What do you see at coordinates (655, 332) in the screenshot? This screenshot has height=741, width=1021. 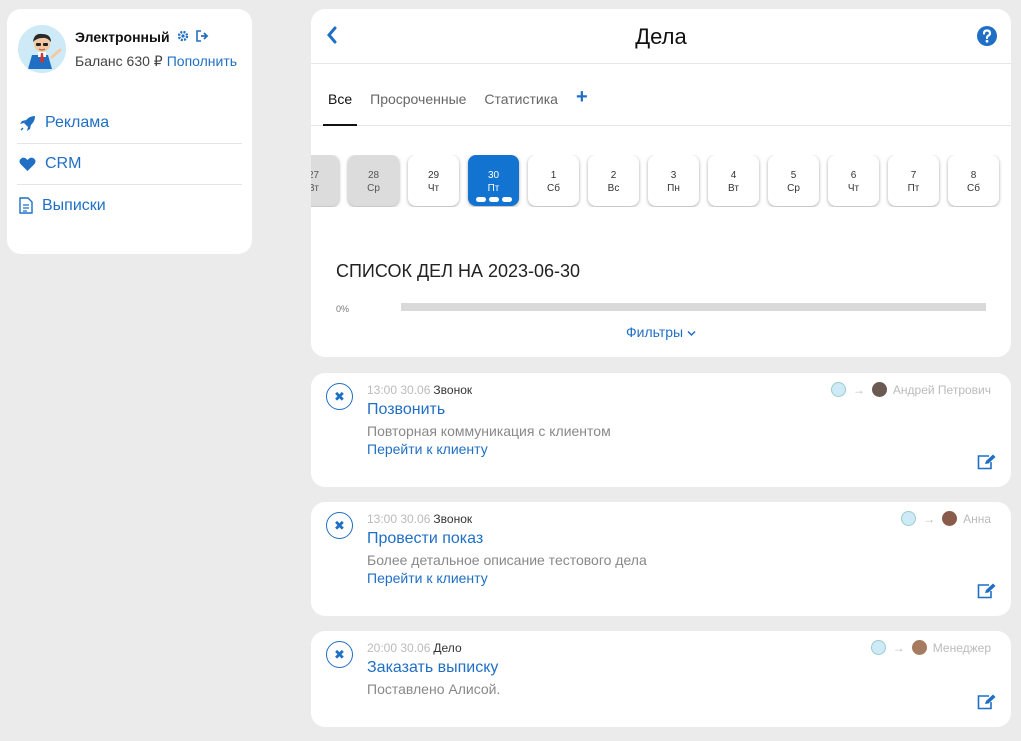 I see `filters-label: Фильтры` at bounding box center [655, 332].